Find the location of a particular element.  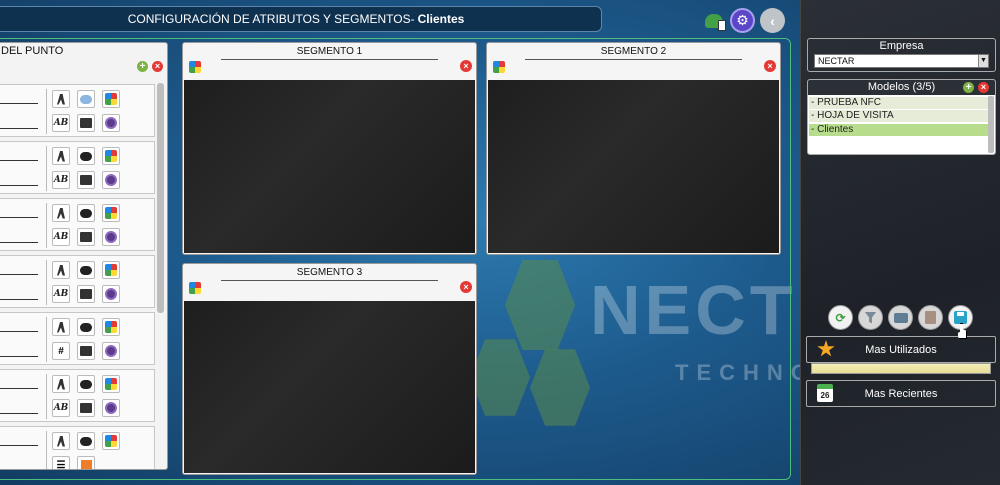

copy-button is located at coordinates (930, 317).